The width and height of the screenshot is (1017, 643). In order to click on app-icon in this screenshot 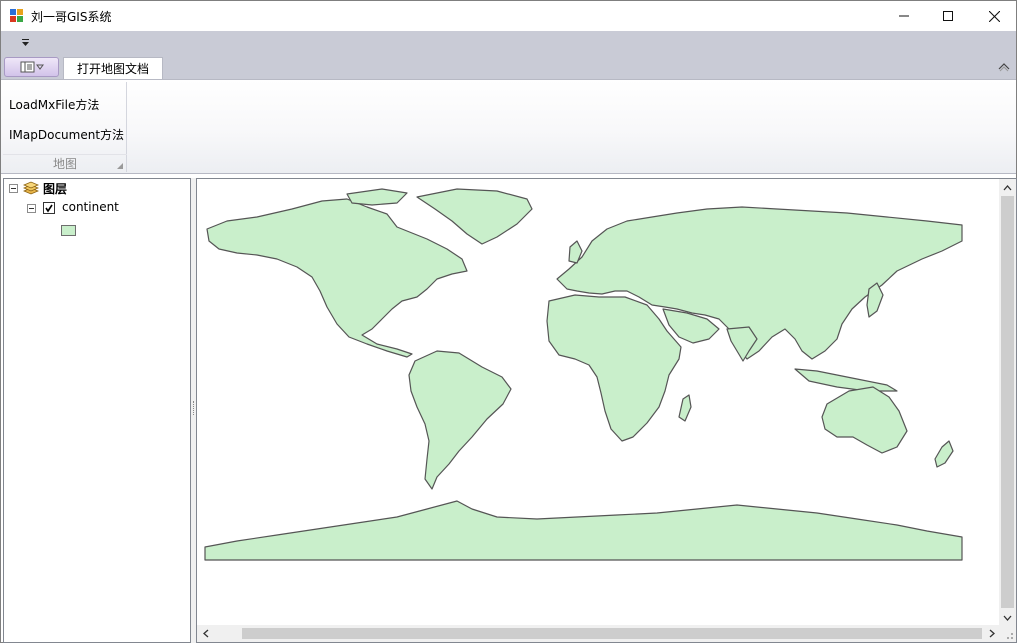, I will do `click(17, 16)`.